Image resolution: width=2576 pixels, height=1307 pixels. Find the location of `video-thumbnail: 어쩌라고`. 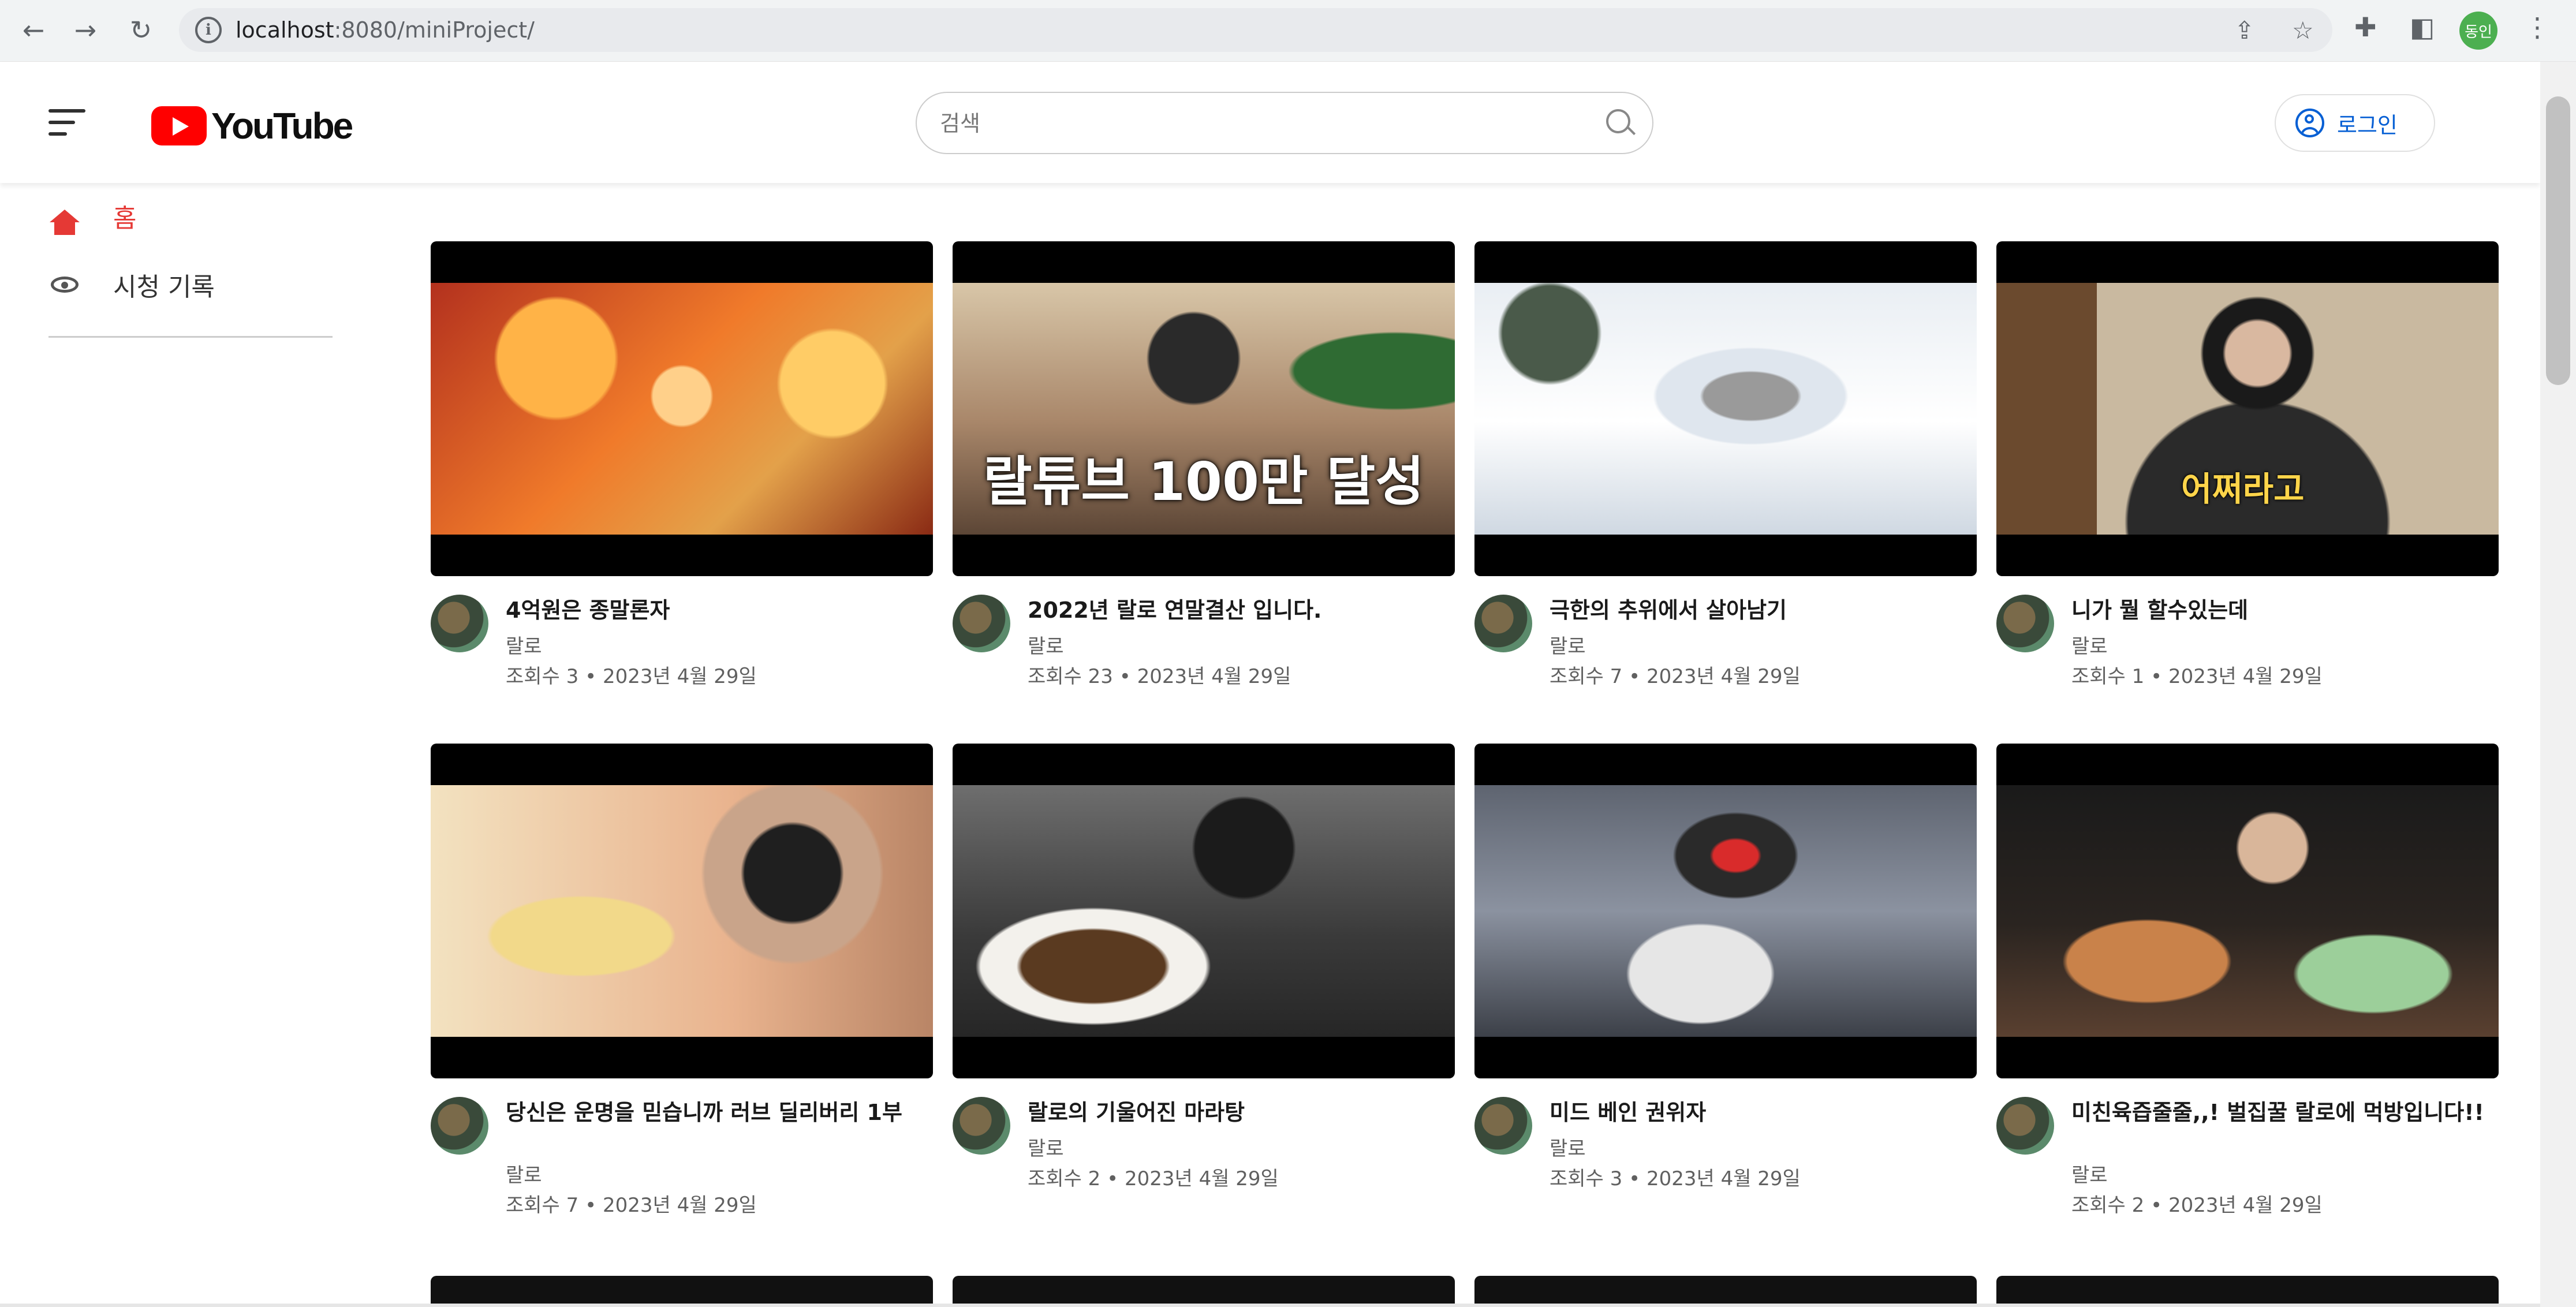

video-thumbnail: 어쩌라고 is located at coordinates (2247, 408).